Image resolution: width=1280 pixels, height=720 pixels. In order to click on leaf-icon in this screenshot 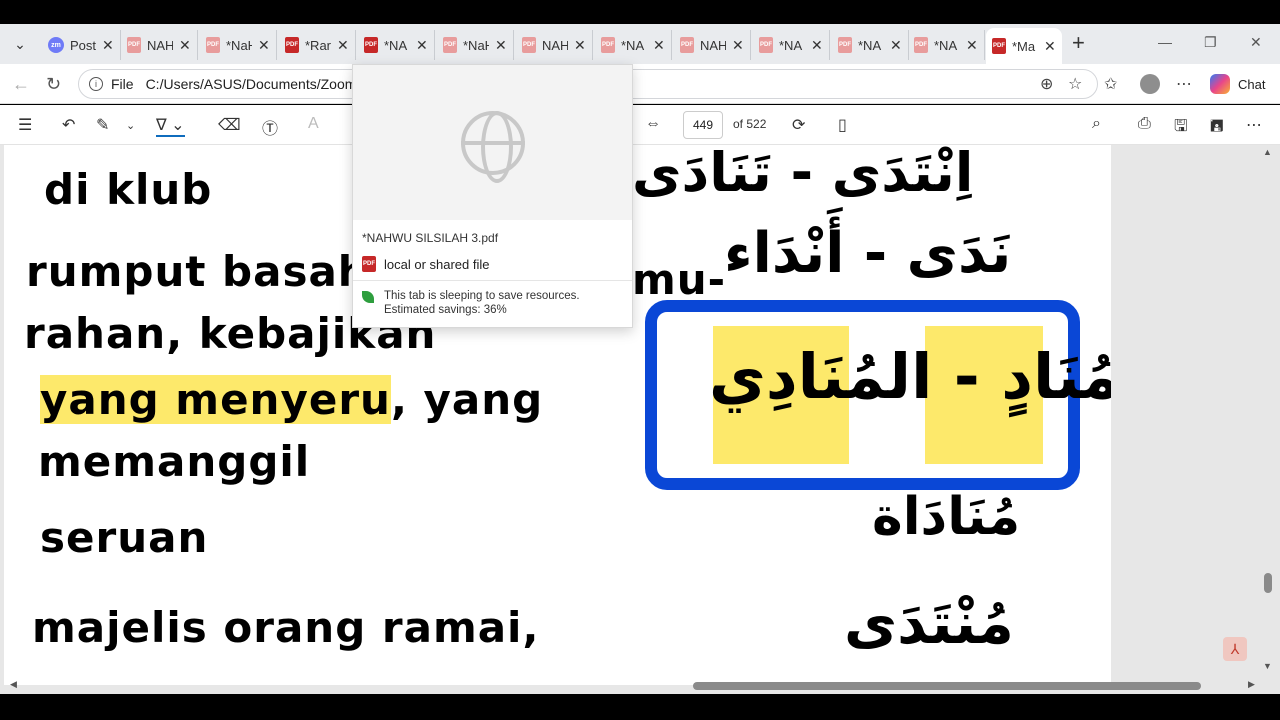, I will do `click(368, 297)`.